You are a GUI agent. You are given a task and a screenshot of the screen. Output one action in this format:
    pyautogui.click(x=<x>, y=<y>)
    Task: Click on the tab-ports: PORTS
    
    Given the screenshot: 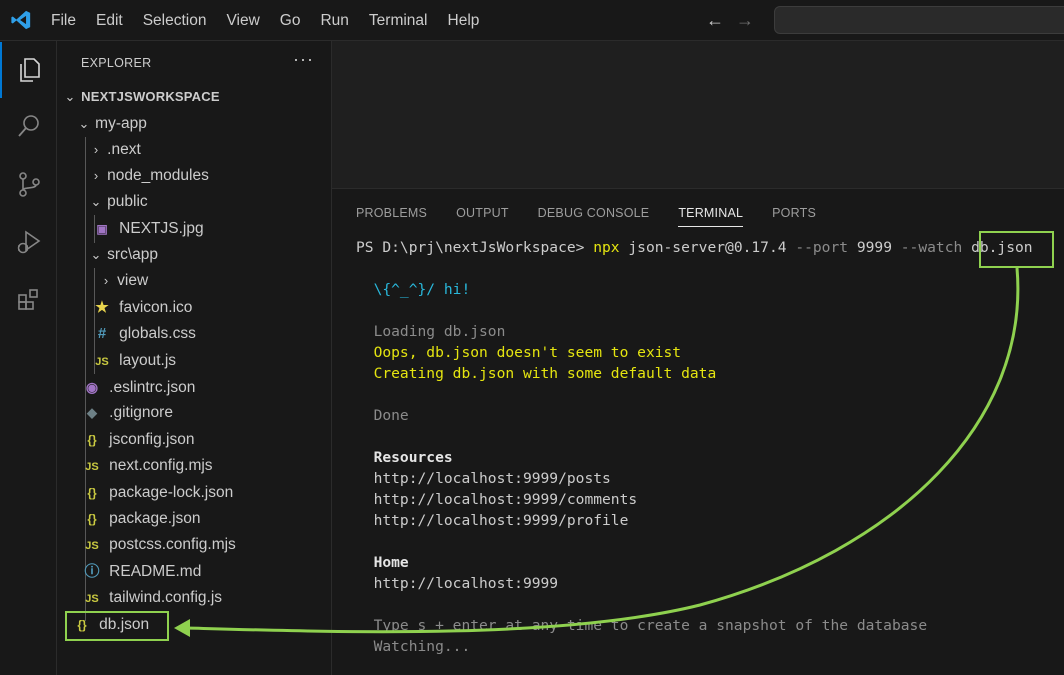 What is the action you would take?
    pyautogui.click(x=794, y=216)
    